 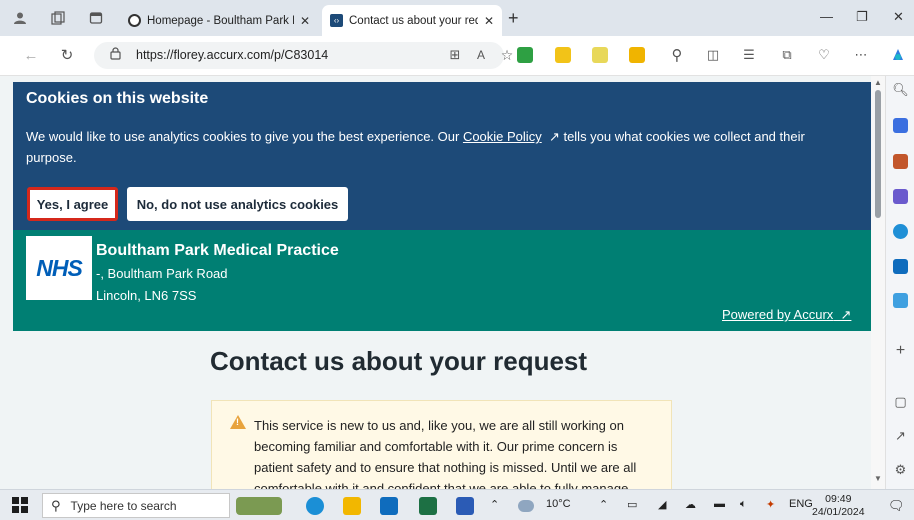 I want to click on volume-icon: 🔈︎, so click(x=743, y=504).